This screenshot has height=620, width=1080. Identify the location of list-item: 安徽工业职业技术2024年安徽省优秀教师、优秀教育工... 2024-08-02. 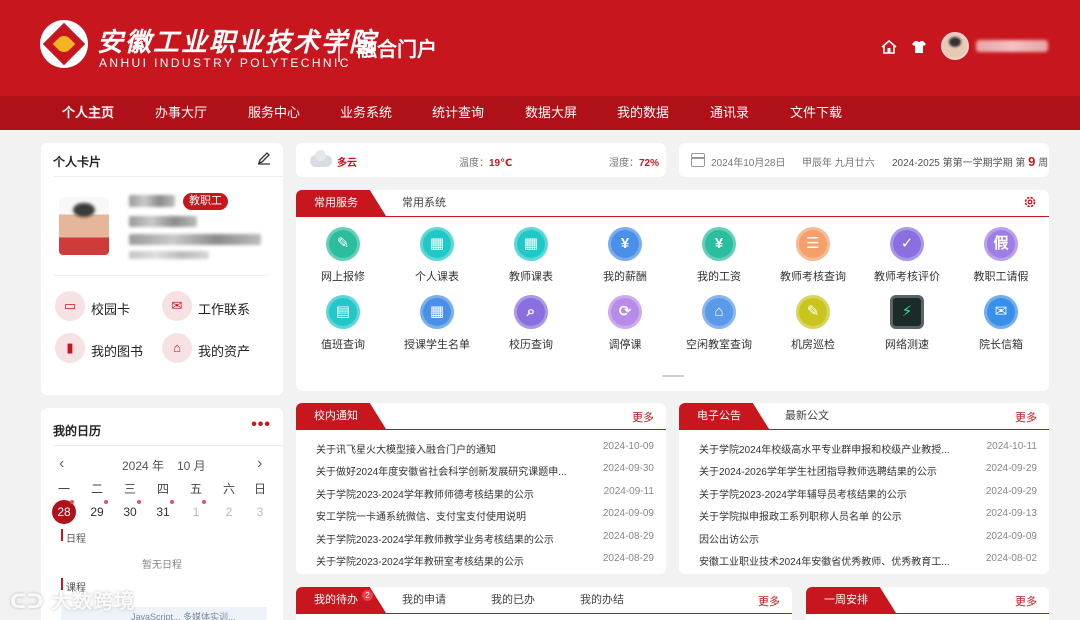
(868, 561).